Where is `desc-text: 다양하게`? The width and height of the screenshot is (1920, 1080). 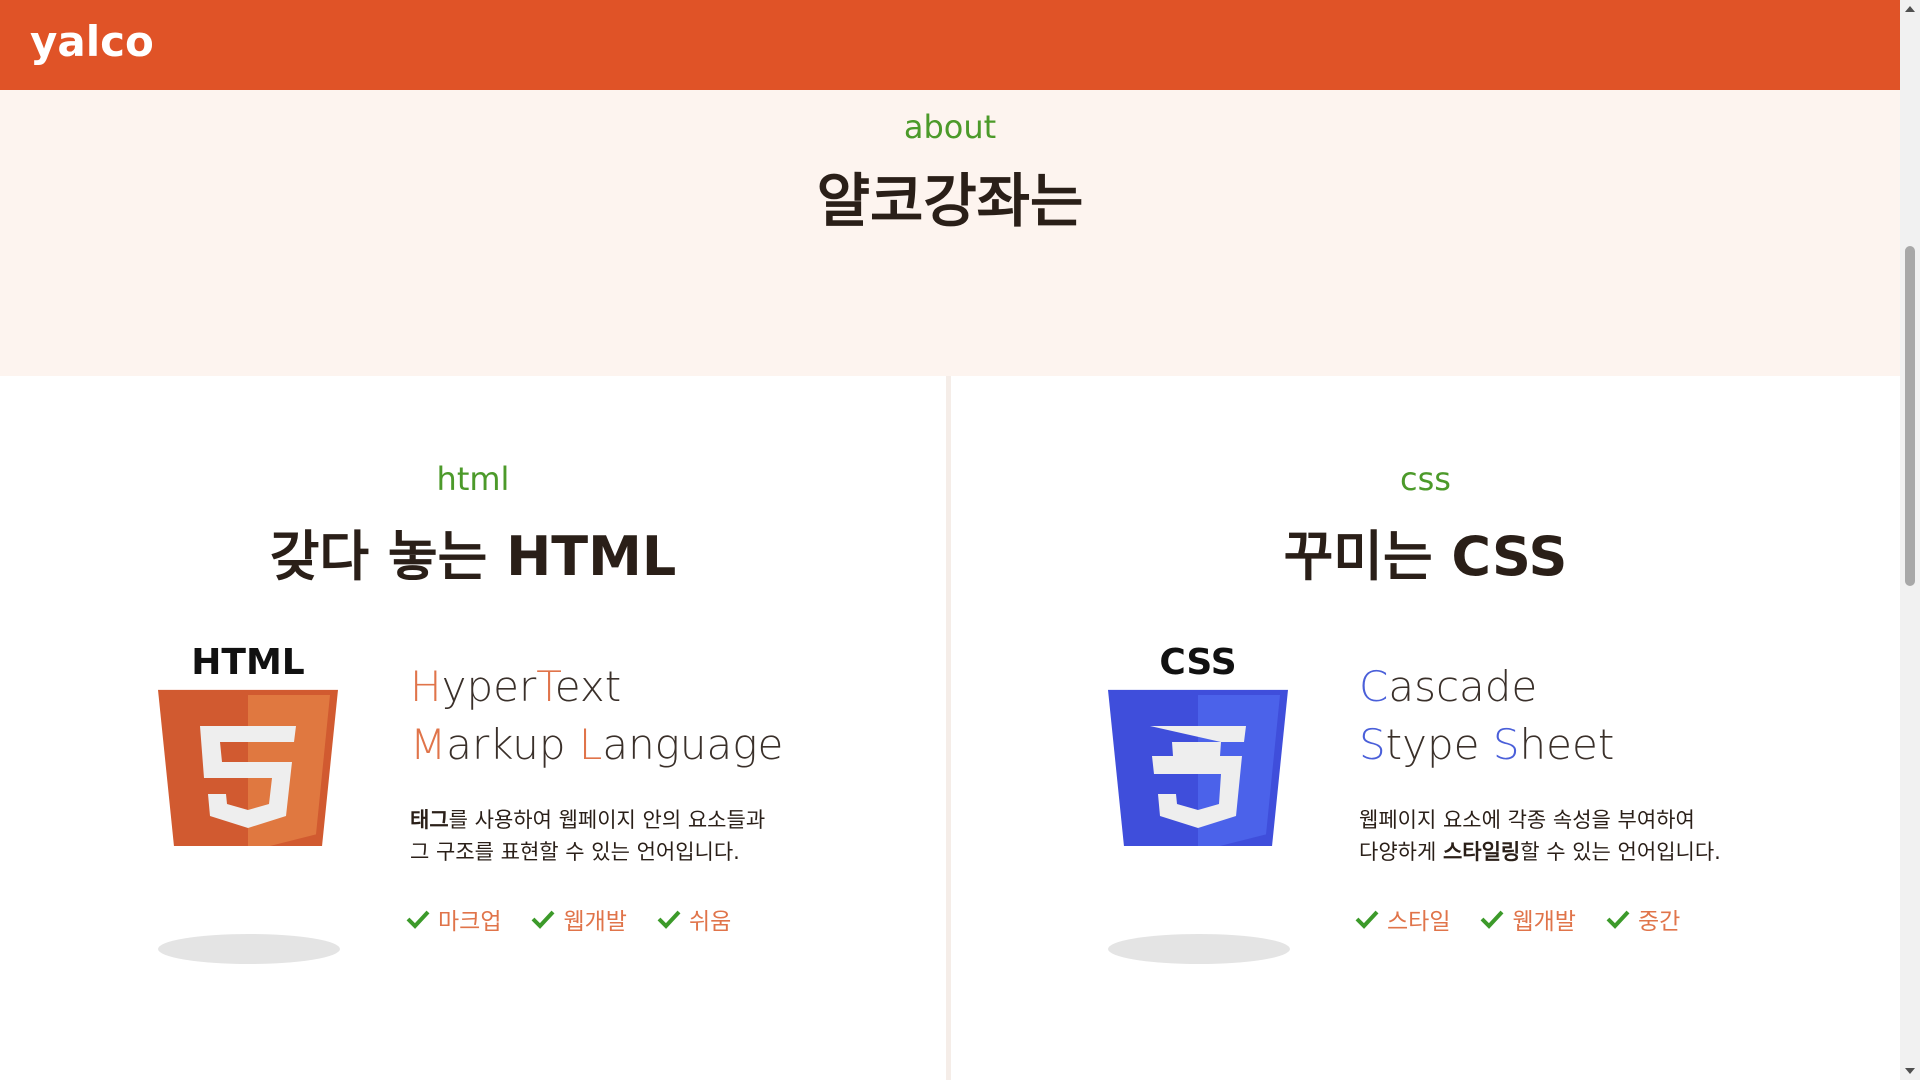
desc-text: 다양하게 is located at coordinates (1401, 852).